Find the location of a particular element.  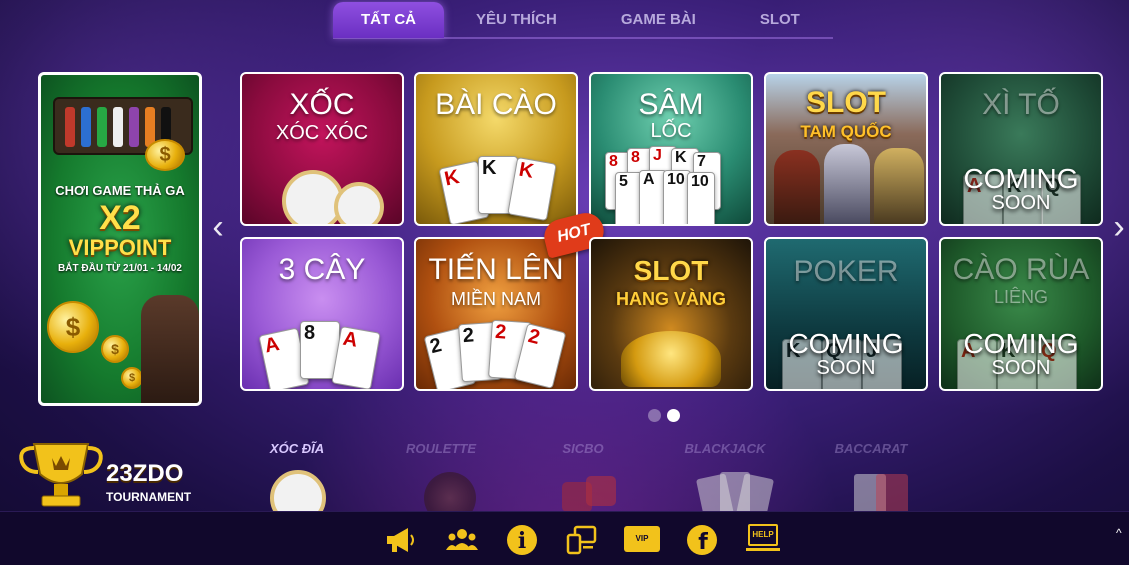

promo-line-1: CHƠI GAME THẢ GA is located at coordinates (120, 190).